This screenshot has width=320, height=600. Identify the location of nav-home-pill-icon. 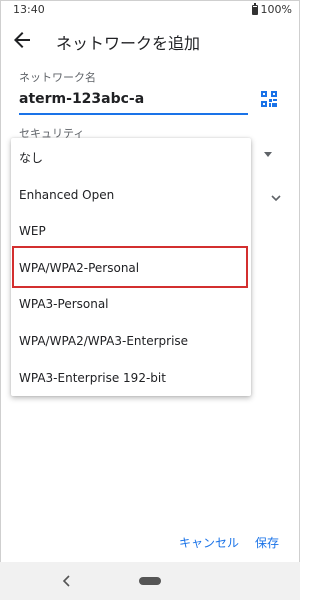
(150, 581).